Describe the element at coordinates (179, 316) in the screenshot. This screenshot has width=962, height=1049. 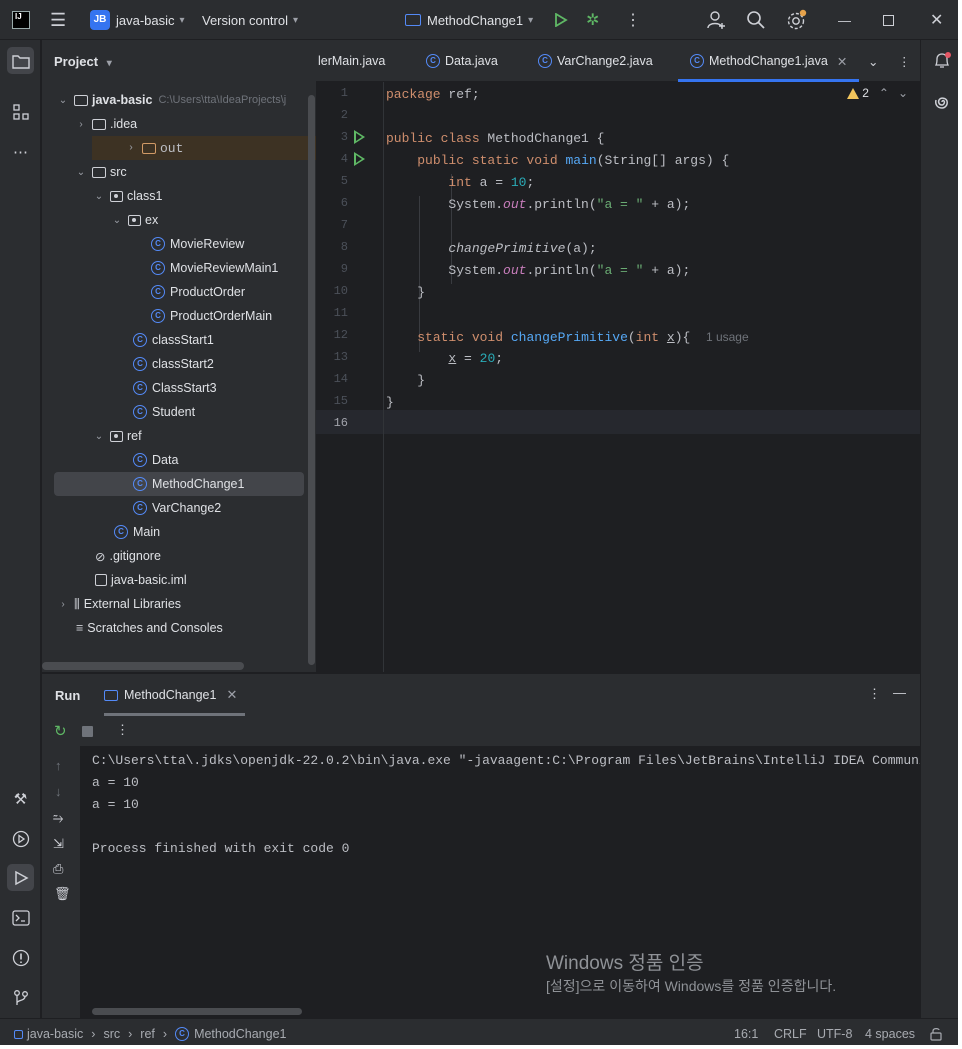
I see `tree-item-productordermain: C ProductOrderMain` at that location.